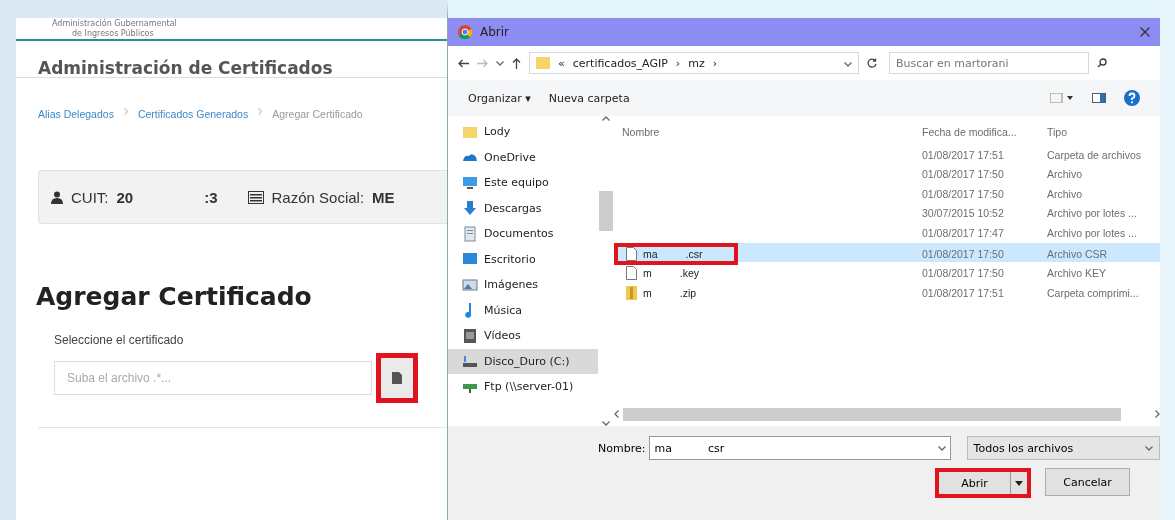 Image resolution: width=1175 pixels, height=520 pixels. I want to click on razon-social-value: ME, so click(383, 197).